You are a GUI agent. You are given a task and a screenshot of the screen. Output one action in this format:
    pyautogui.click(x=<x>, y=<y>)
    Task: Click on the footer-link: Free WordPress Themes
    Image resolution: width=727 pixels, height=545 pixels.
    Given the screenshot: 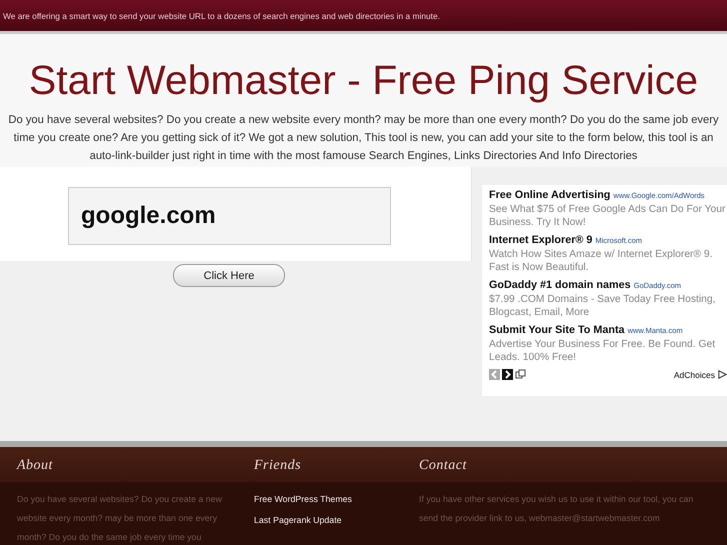 What is the action you would take?
    pyautogui.click(x=336, y=499)
    